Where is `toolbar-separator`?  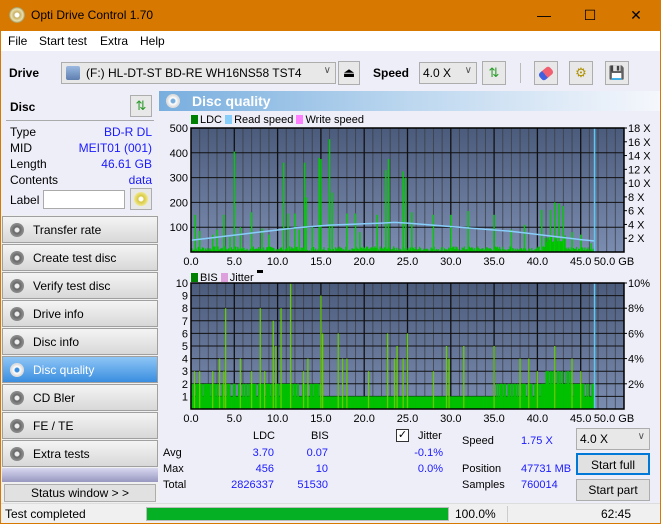 toolbar-separator is located at coordinates (520, 73).